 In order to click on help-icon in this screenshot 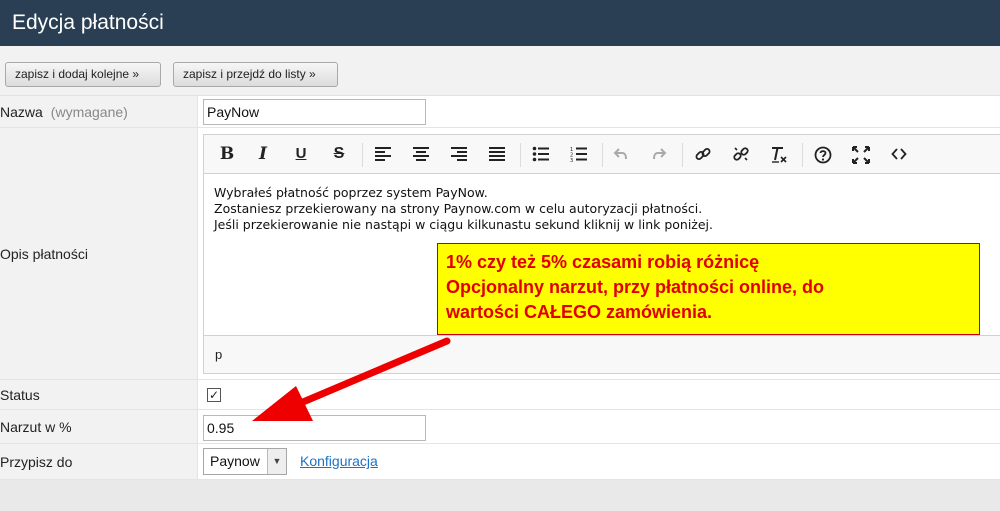, I will do `click(823, 154)`.